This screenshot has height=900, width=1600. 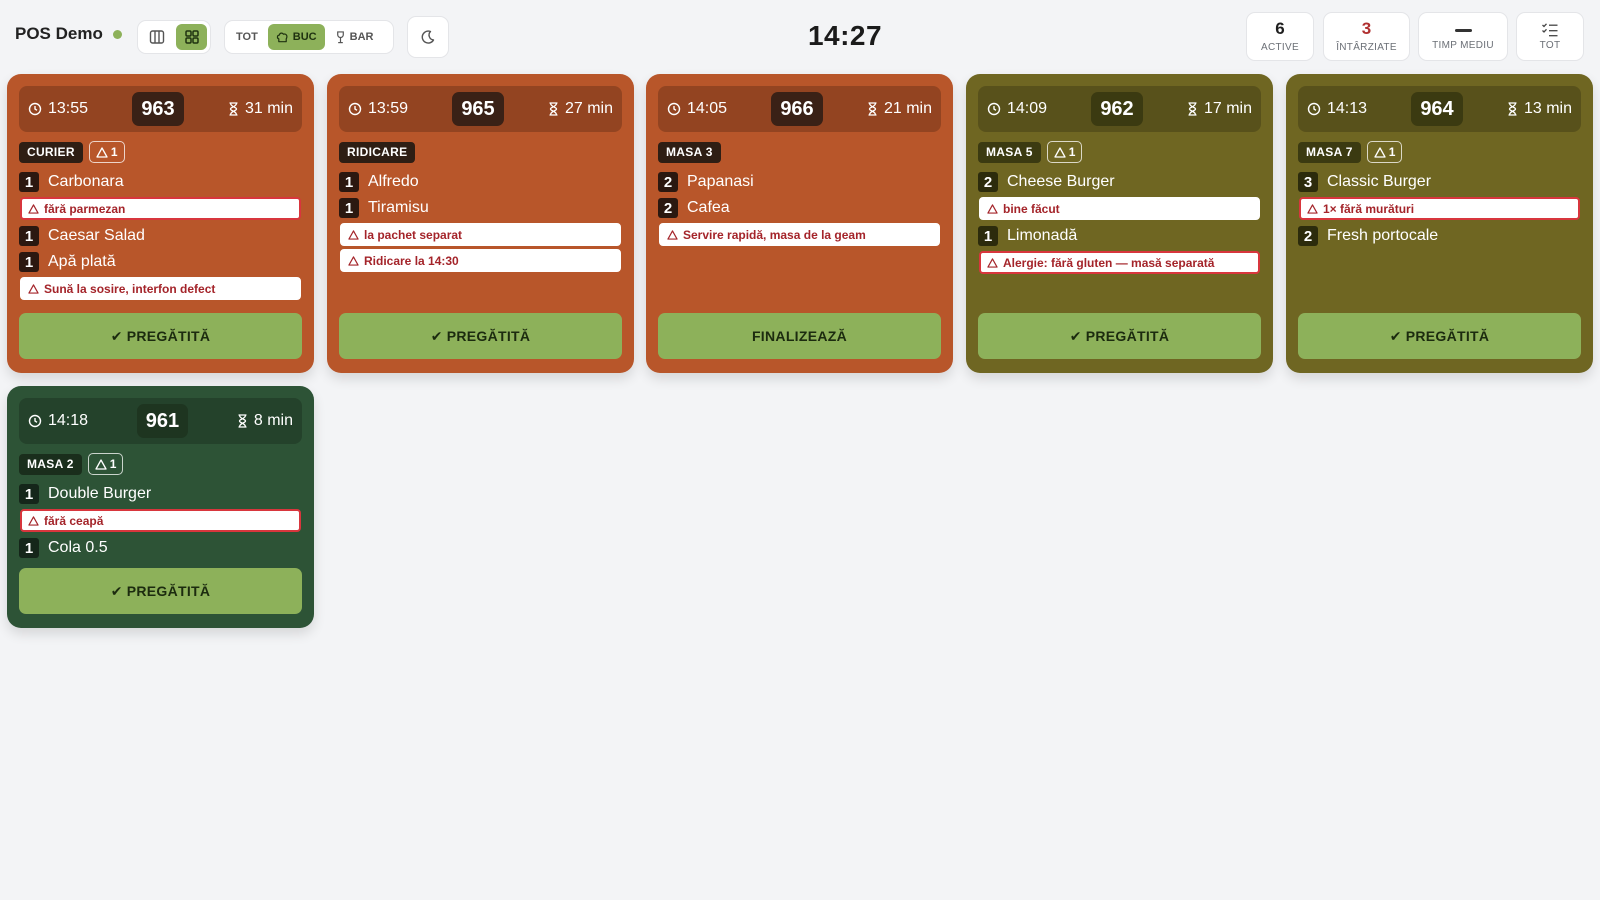 What do you see at coordinates (1280, 28) in the screenshot?
I see `active-count-value: 6` at bounding box center [1280, 28].